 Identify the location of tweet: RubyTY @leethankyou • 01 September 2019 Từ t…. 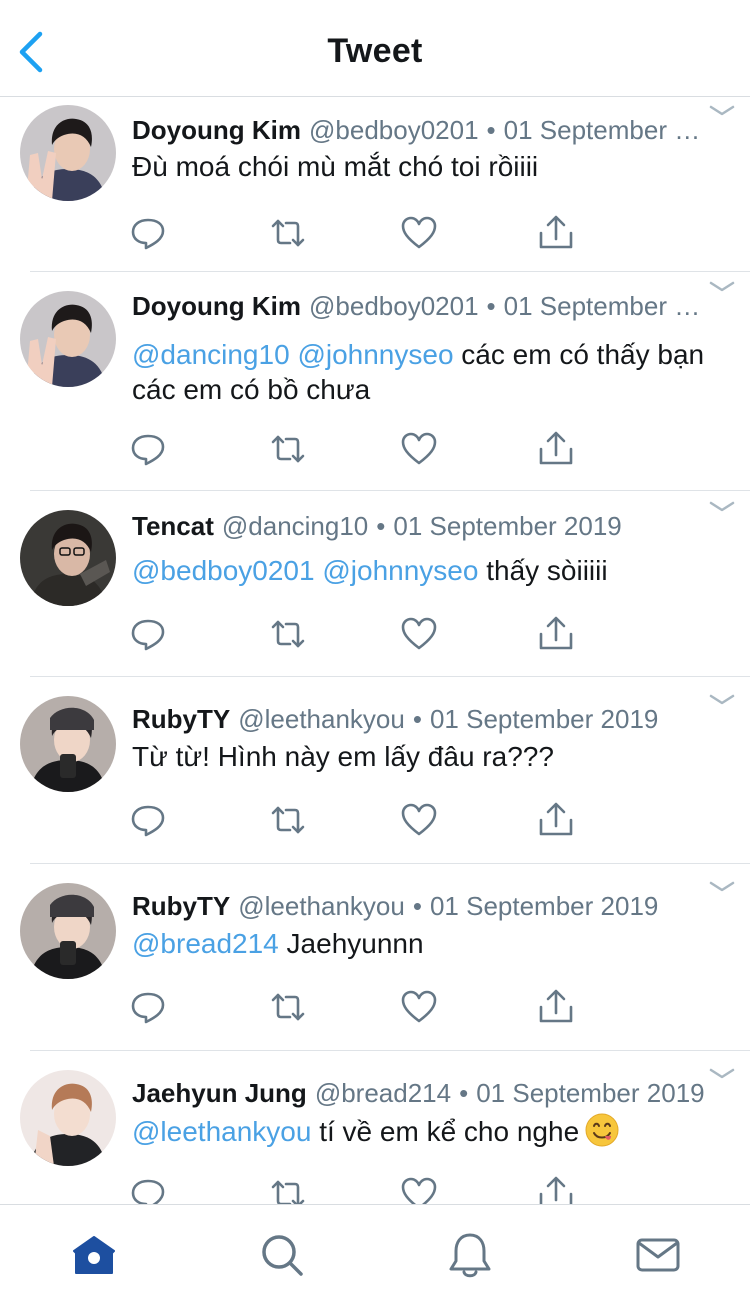
(375, 770).